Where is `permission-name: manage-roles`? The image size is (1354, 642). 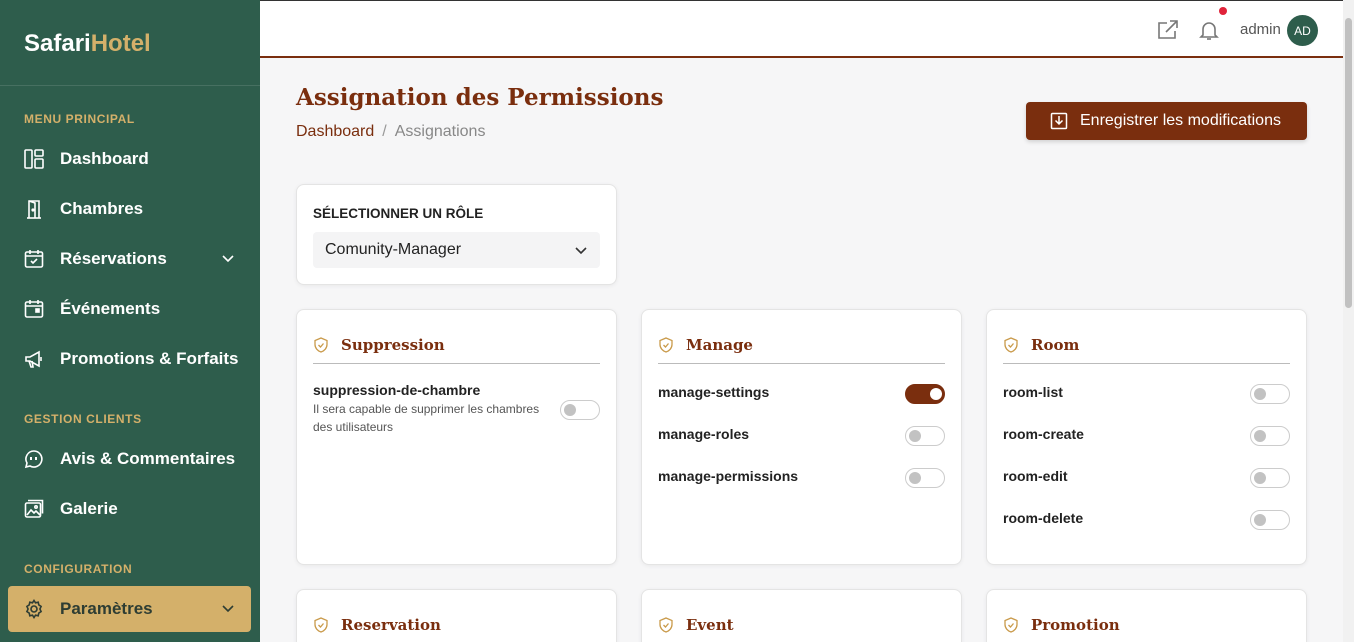 permission-name: manage-roles is located at coordinates (704, 434).